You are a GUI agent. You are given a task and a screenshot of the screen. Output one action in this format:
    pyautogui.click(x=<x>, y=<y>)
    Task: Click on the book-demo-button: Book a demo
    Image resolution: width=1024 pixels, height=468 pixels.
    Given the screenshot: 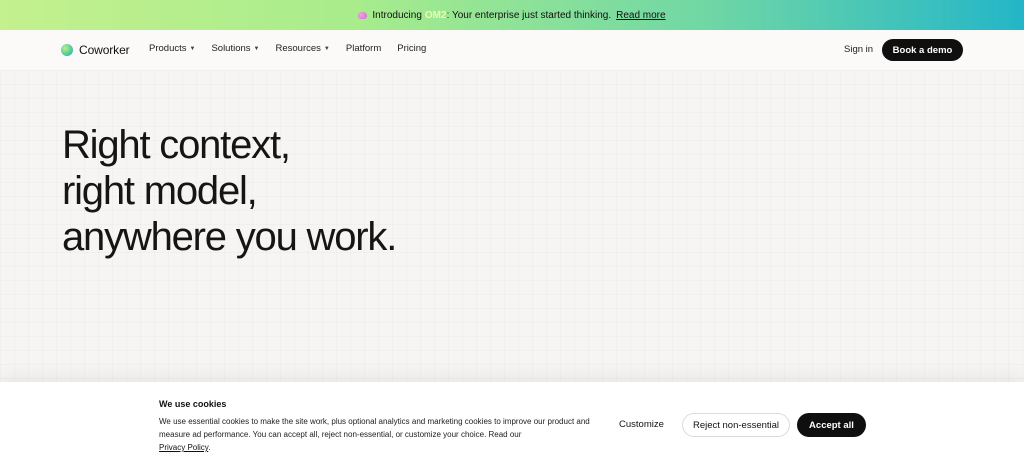 What is the action you would take?
    pyautogui.click(x=922, y=50)
    